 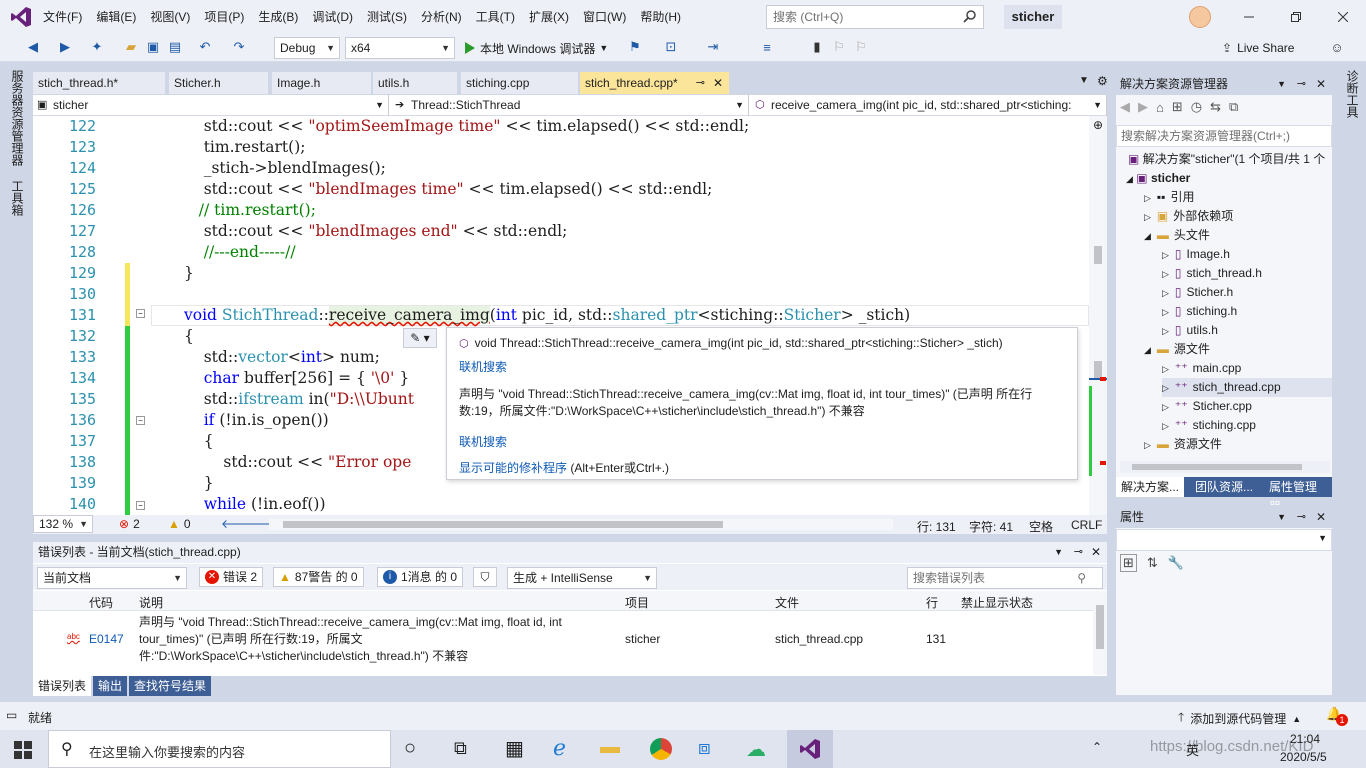 I want to click on errors-filter-button: ✕ 错误 2, so click(x=231, y=577).